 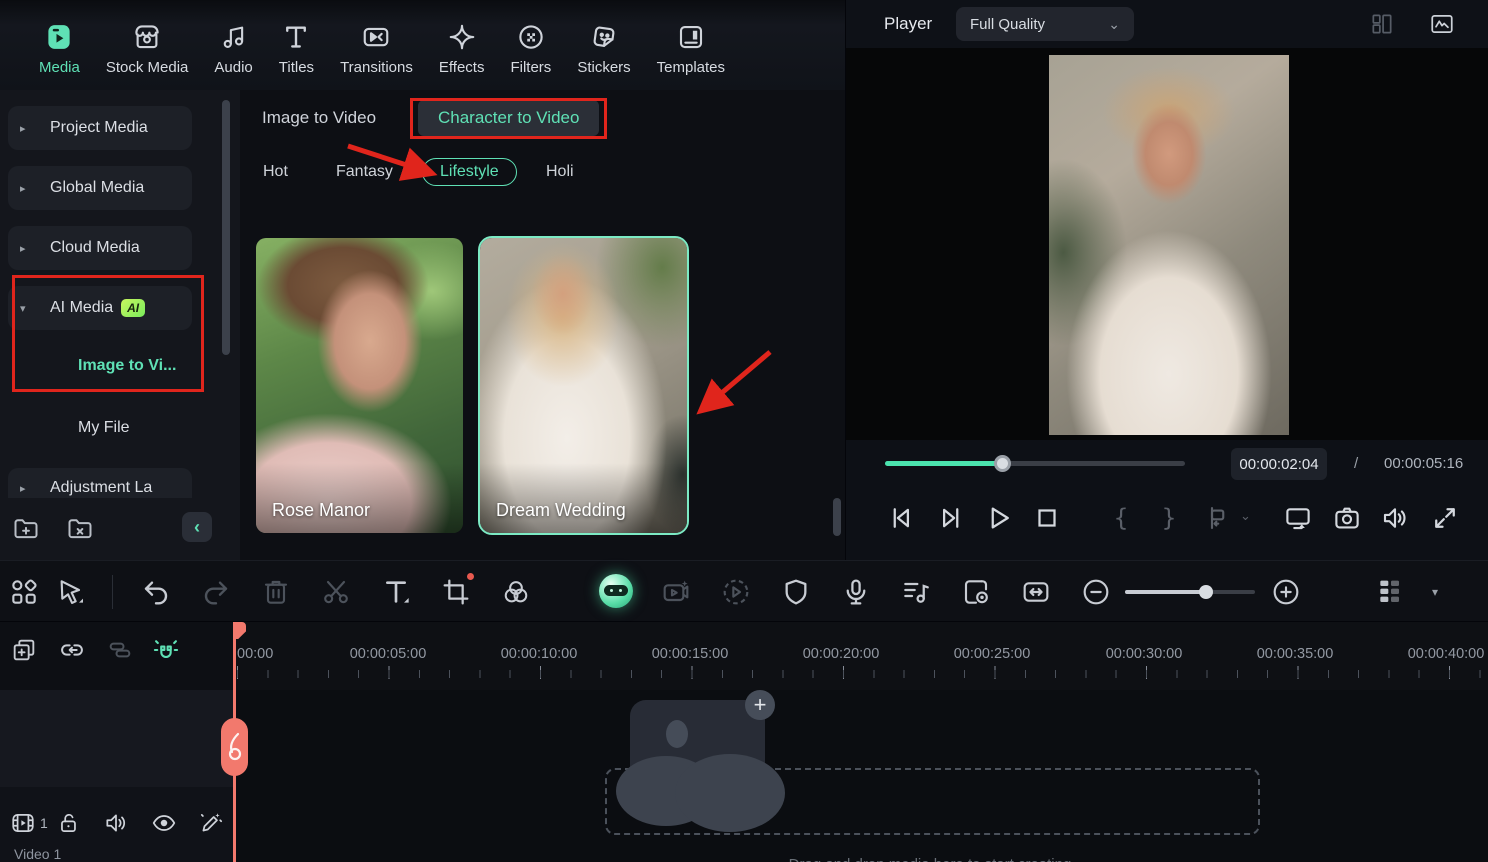 I want to click on mute-icon, so click(x=116, y=823).